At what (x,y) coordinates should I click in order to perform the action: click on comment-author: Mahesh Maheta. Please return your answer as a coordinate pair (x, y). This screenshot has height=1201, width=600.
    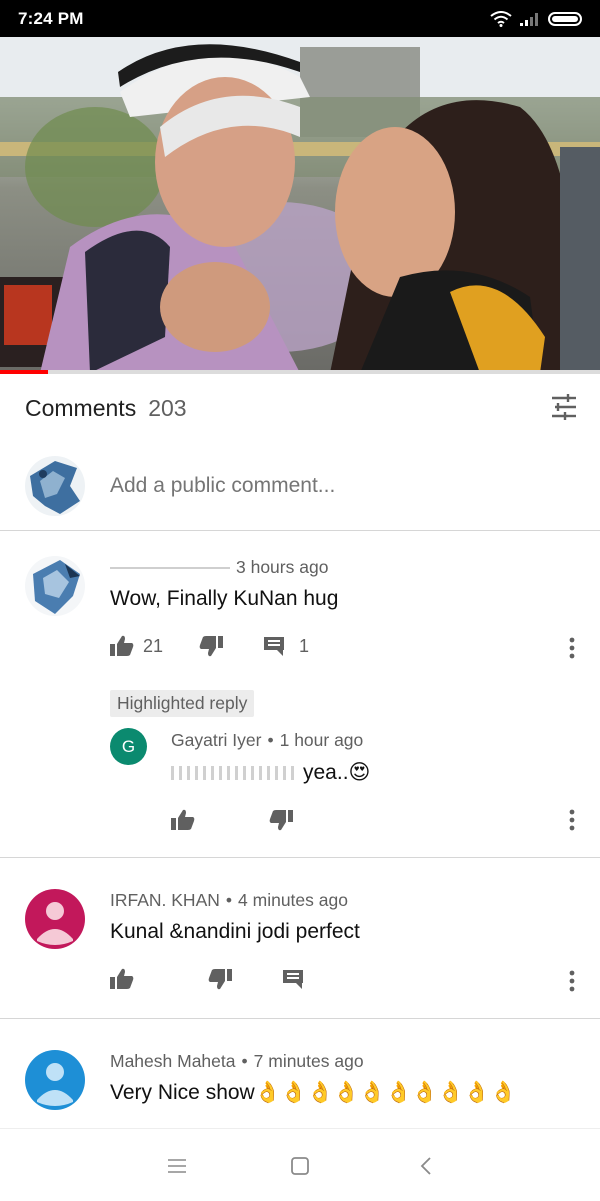
    Looking at the image, I should click on (173, 1061).